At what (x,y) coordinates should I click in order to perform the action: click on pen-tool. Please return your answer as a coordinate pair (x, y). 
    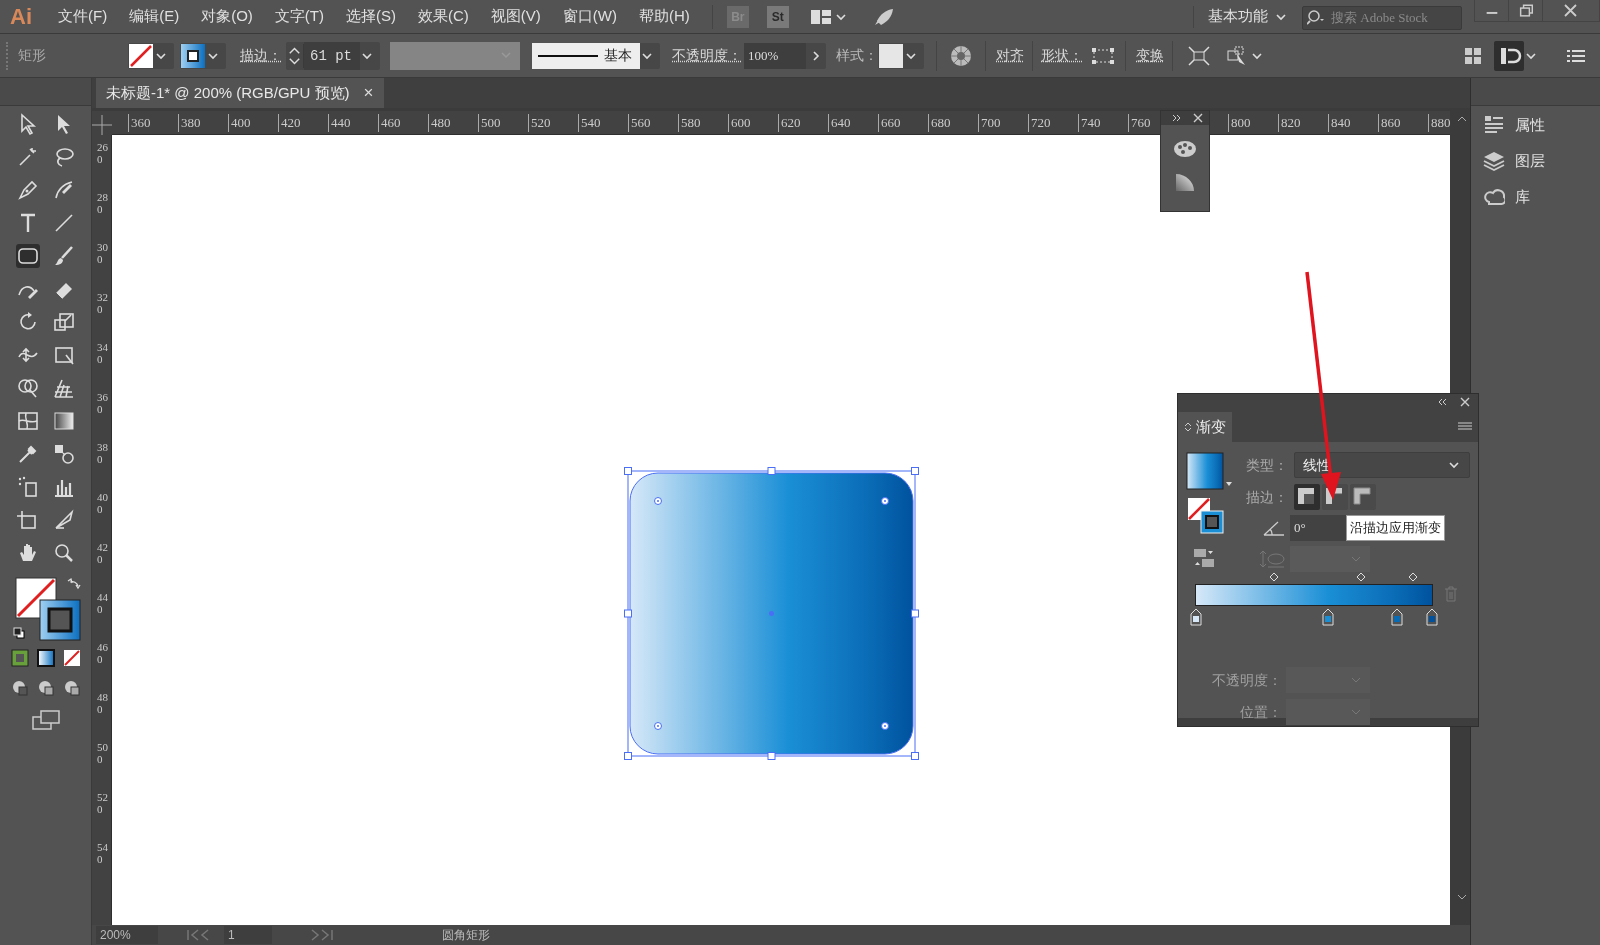
    Looking at the image, I should click on (27, 190).